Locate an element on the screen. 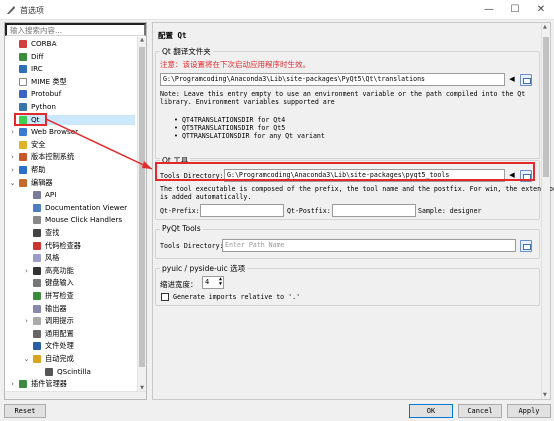  tree-item-label: Protobuf is located at coordinates (46, 94).